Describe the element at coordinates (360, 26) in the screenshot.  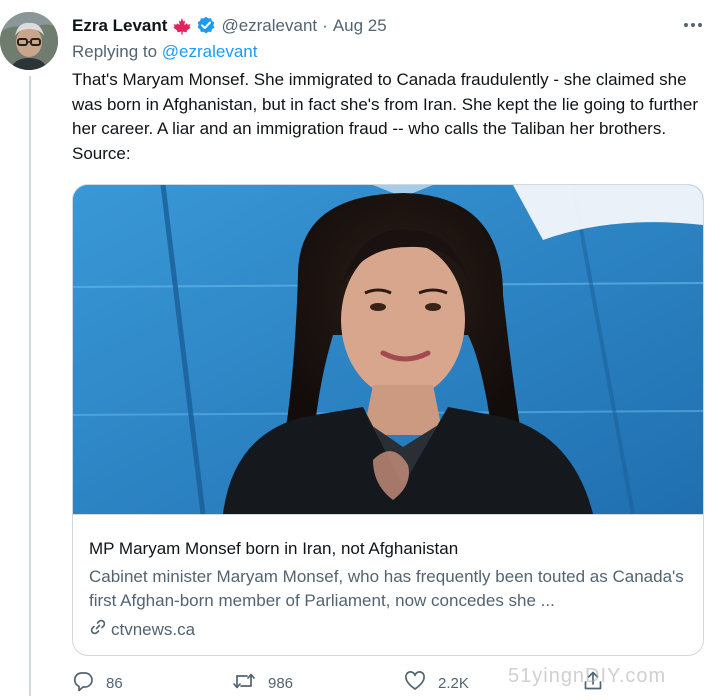
I see `tweet-date: Aug 25` at that location.